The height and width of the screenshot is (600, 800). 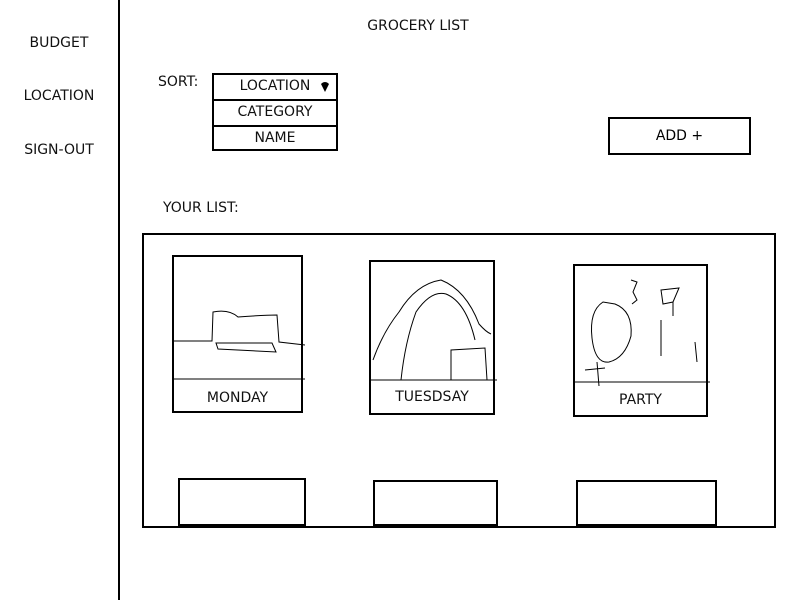 I want to click on sidebar-item-sign-out: SIGN-OUT, so click(x=59, y=150).